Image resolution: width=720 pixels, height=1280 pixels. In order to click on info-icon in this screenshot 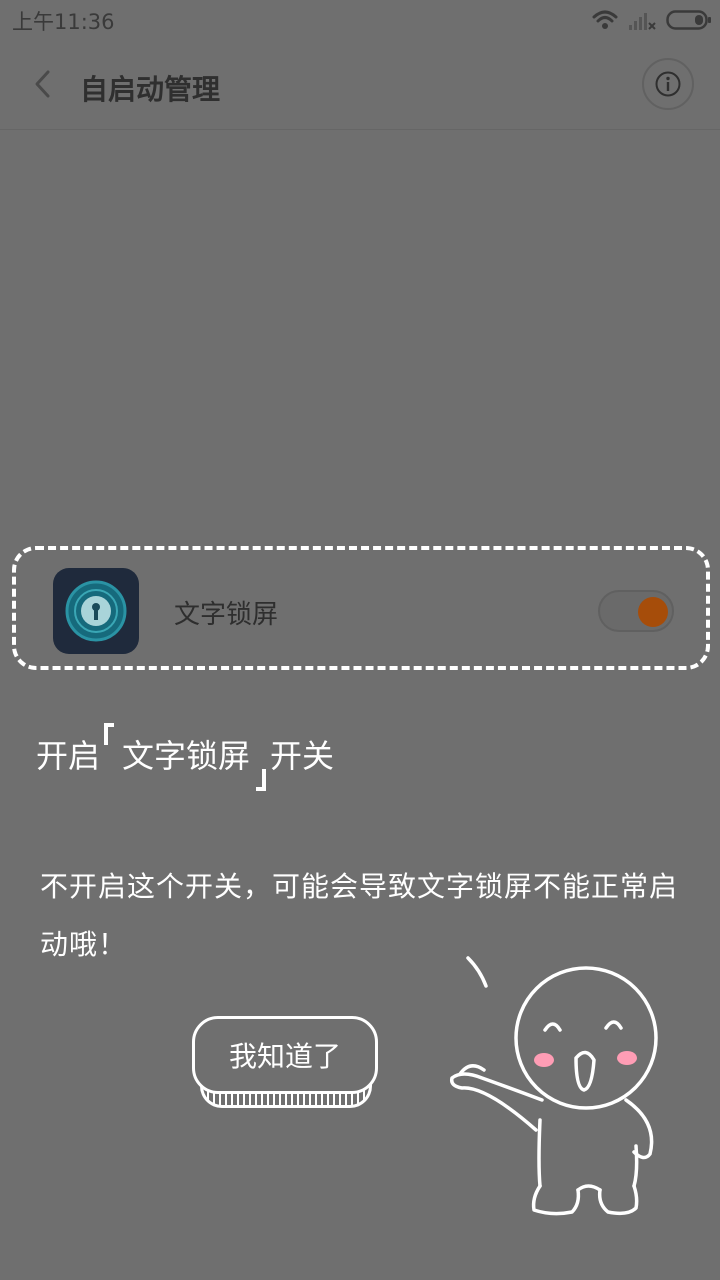, I will do `click(668, 84)`.